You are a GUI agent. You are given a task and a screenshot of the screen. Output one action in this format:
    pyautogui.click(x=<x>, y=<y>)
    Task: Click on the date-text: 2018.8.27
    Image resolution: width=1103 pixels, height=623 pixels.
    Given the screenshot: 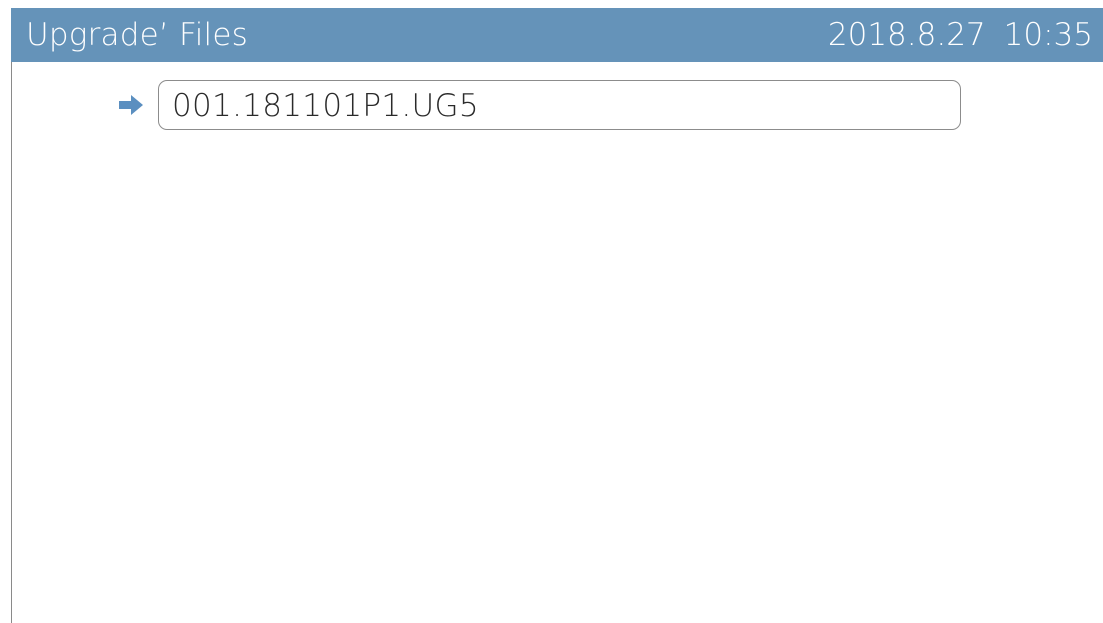 What is the action you would take?
    pyautogui.click(x=906, y=35)
    